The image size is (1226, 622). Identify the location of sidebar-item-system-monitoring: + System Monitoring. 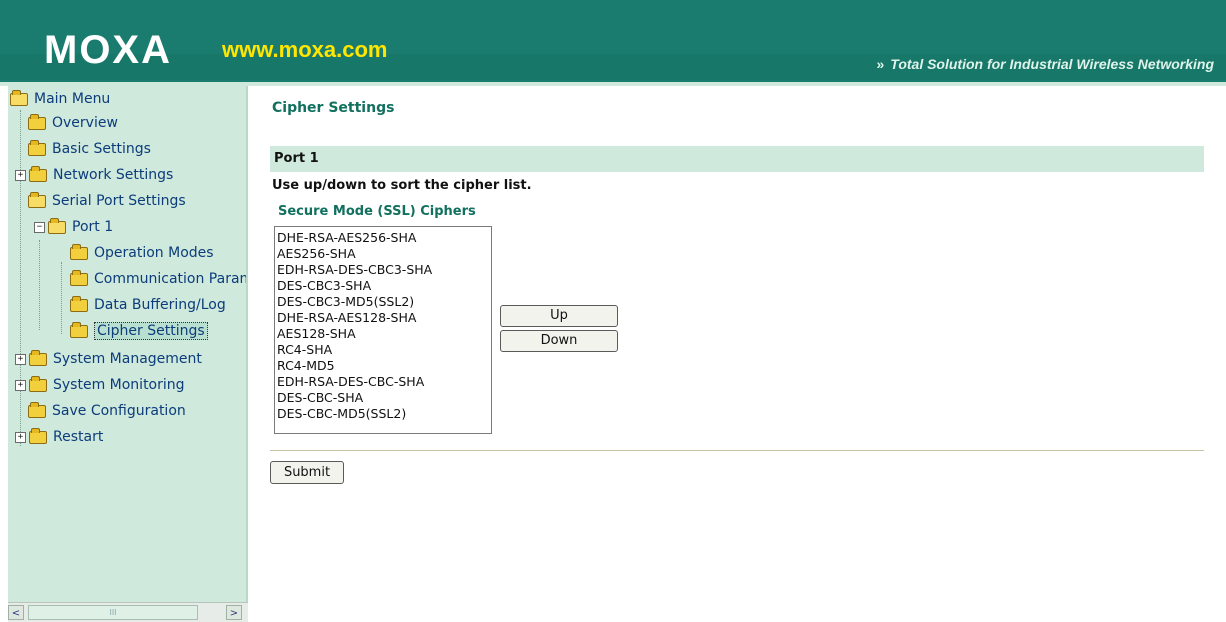
(100, 385).